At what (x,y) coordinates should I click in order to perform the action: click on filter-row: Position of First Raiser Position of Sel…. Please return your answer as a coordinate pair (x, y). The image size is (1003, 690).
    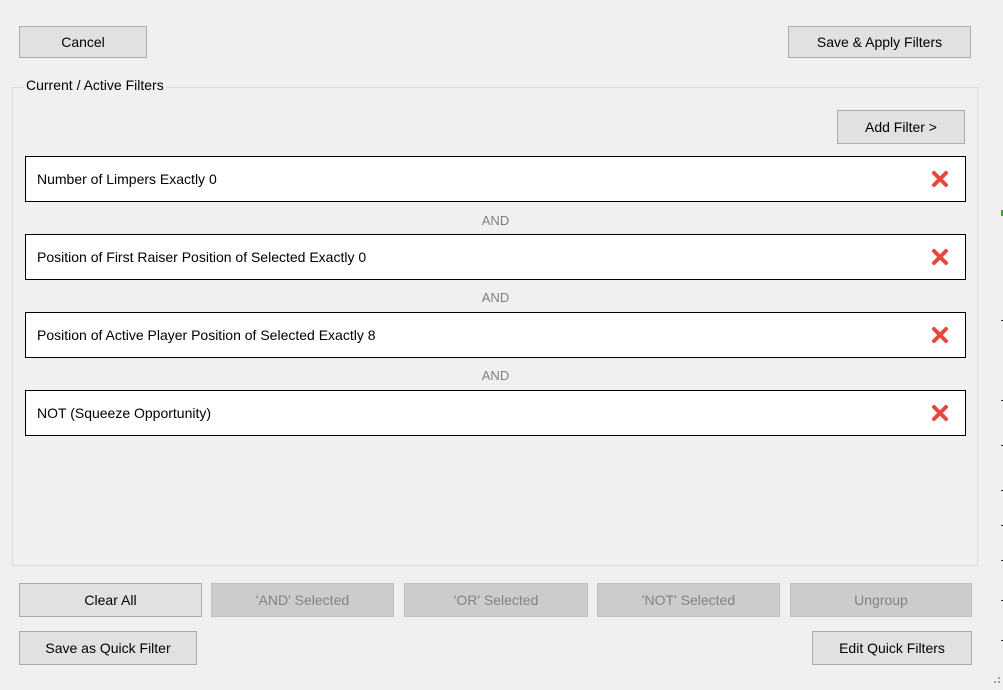
    Looking at the image, I should click on (495, 257).